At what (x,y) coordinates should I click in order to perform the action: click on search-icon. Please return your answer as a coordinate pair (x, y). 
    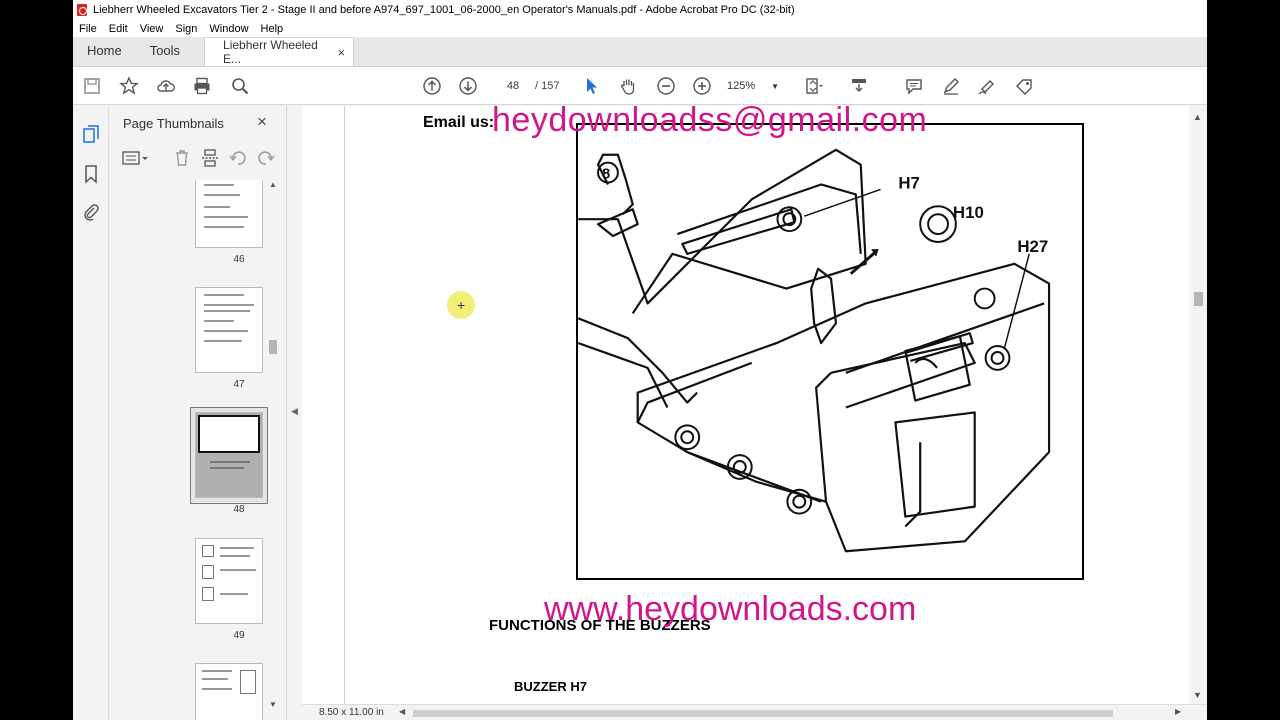
    Looking at the image, I should click on (240, 86).